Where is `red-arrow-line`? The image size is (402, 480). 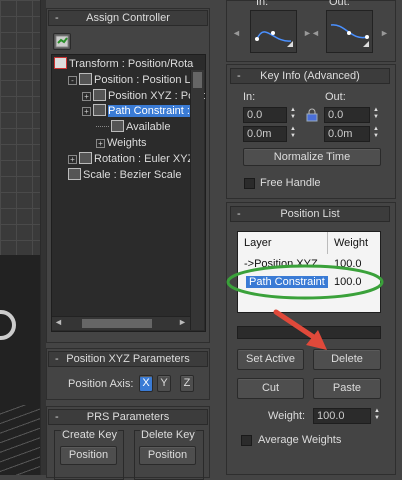 red-arrow-line is located at coordinates (297, 326).